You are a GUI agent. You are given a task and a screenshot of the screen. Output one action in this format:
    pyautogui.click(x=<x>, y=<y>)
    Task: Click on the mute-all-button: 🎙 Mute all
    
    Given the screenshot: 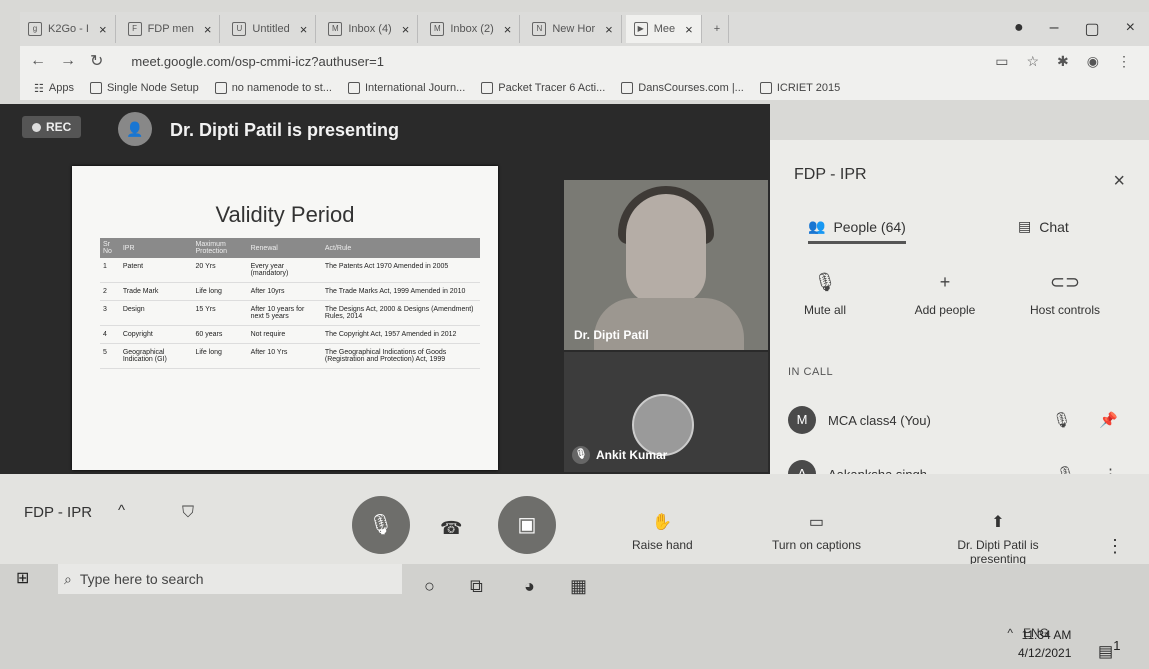 What is the action you would take?
    pyautogui.click(x=825, y=294)
    